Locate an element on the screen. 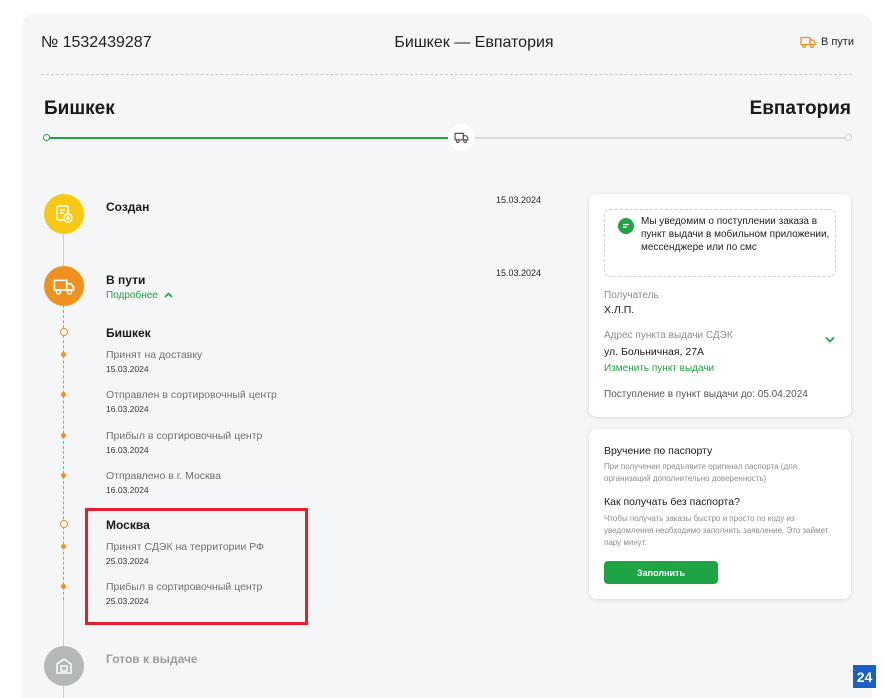  ready-step-title: Готов к выдаче is located at coordinates (152, 659).